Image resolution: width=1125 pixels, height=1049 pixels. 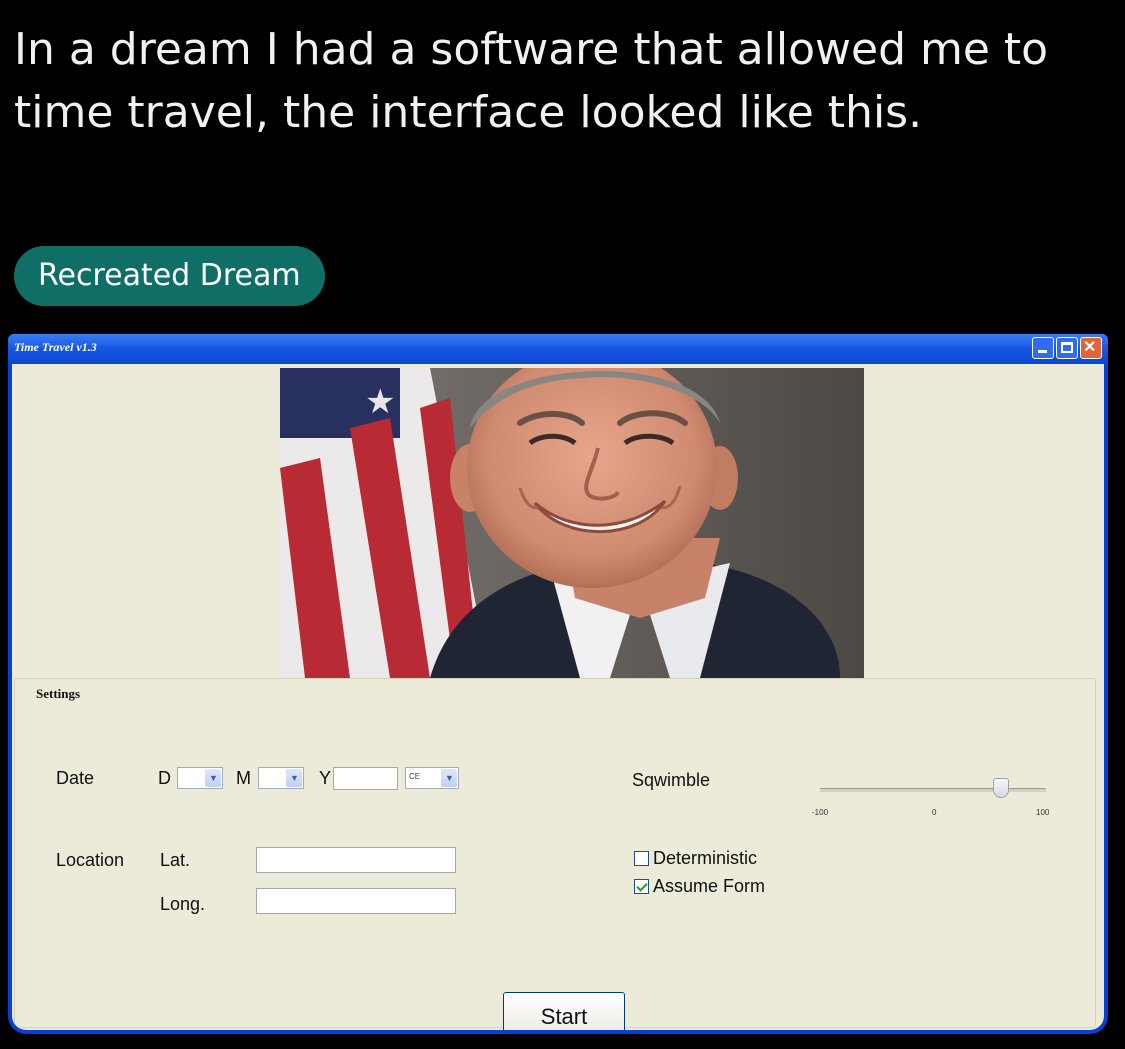 What do you see at coordinates (1091, 348) in the screenshot?
I see `close-icon: ✕` at bounding box center [1091, 348].